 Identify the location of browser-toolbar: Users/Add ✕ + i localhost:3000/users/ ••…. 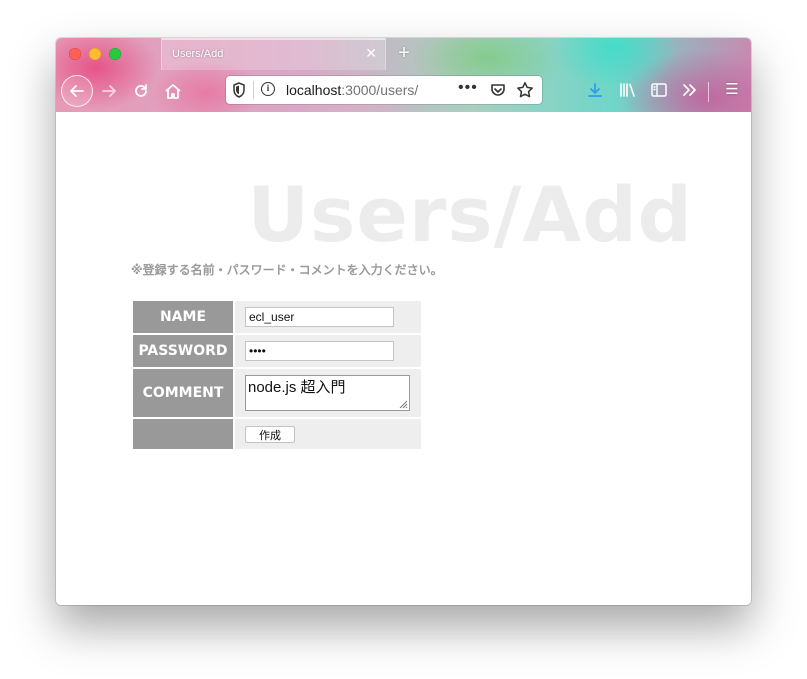
(403, 75).